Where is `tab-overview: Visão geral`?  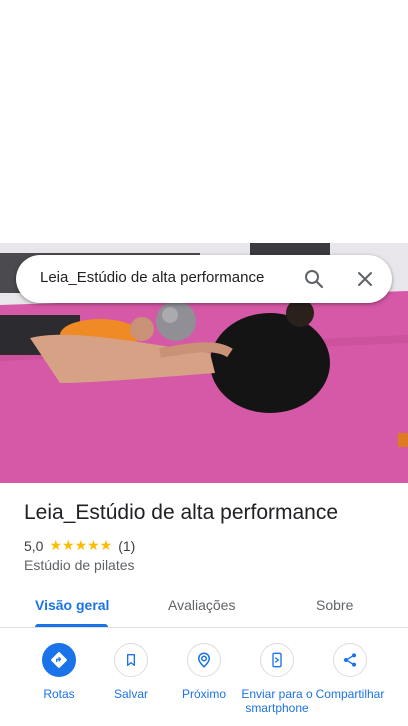
tab-overview: Visão geral is located at coordinates (72, 605).